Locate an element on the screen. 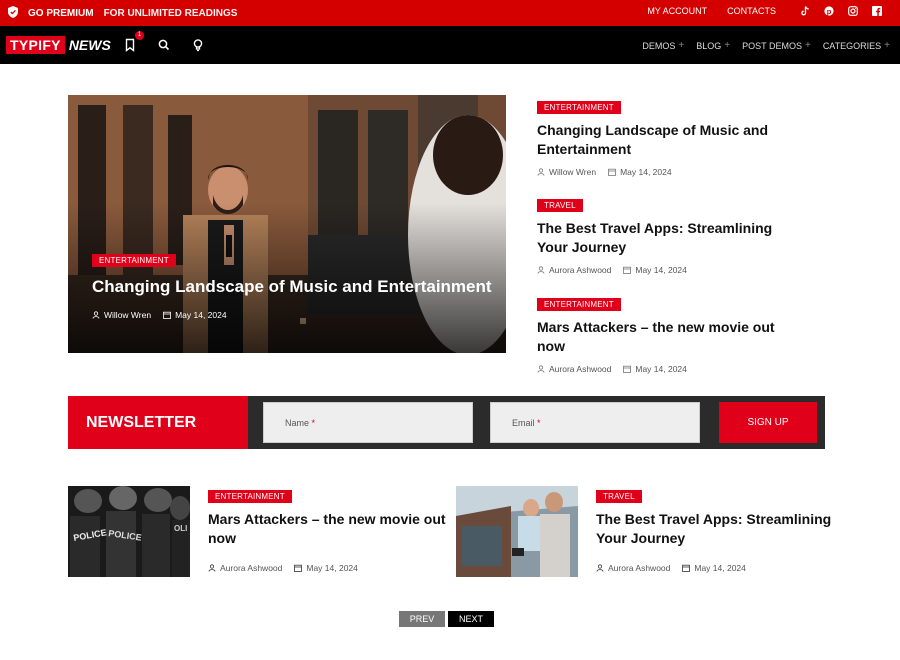  main-menu: DEMOS + BLOG + POST DEMOS + CATEGORIES + is located at coordinates (766, 45).